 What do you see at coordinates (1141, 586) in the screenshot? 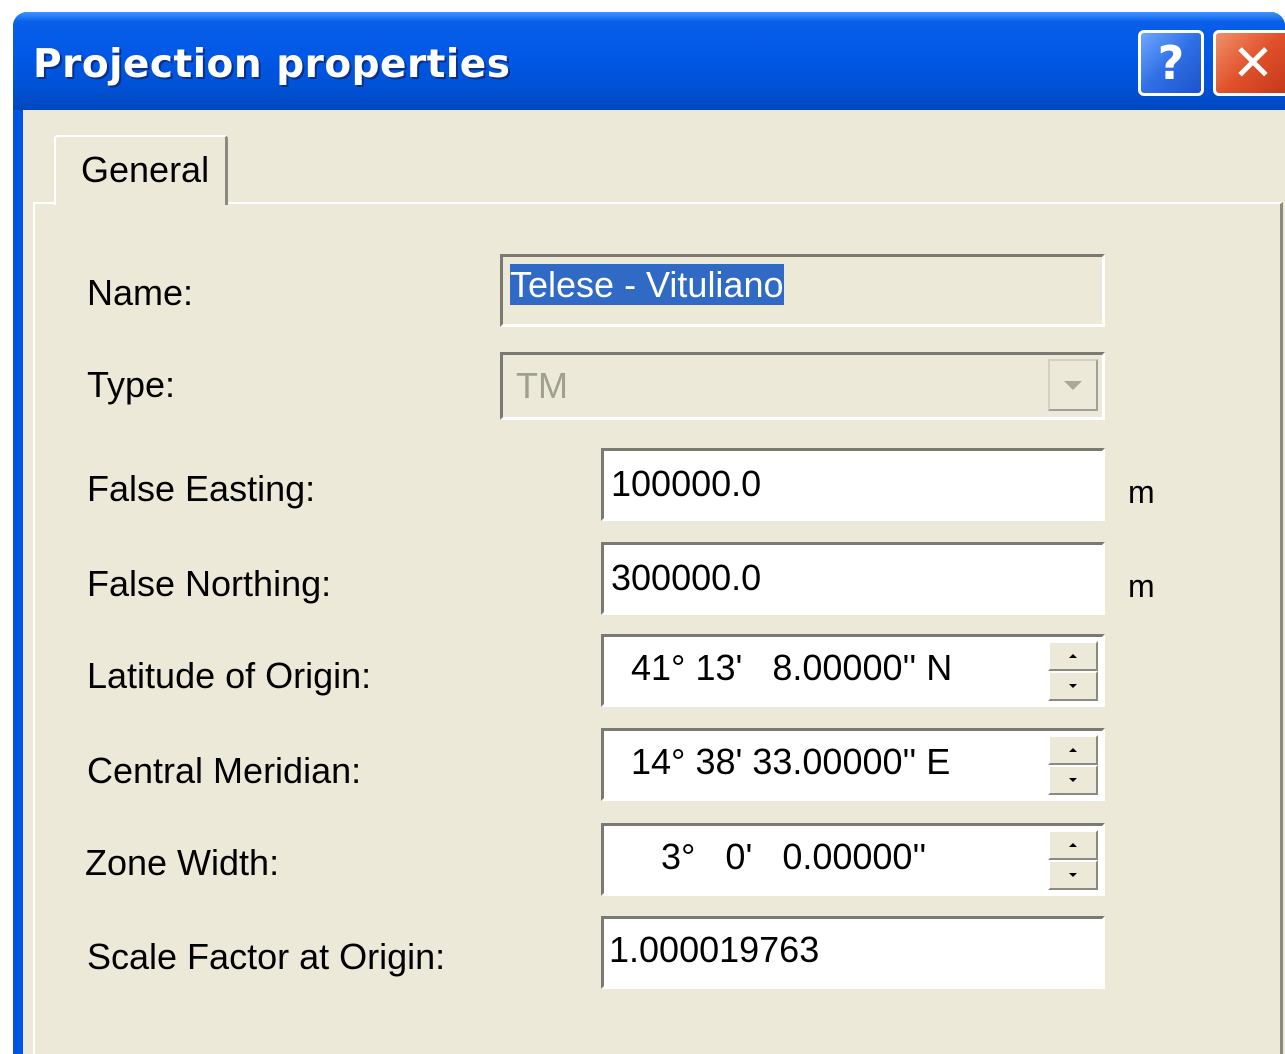
I see `false-northing-unit: m` at bounding box center [1141, 586].